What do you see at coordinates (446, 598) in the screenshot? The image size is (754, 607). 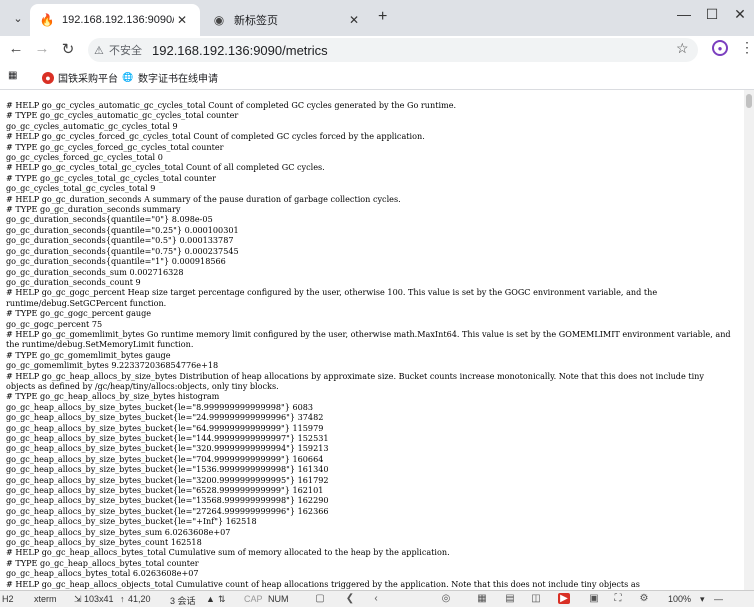 I see `eye-icon: ◎` at bounding box center [446, 598].